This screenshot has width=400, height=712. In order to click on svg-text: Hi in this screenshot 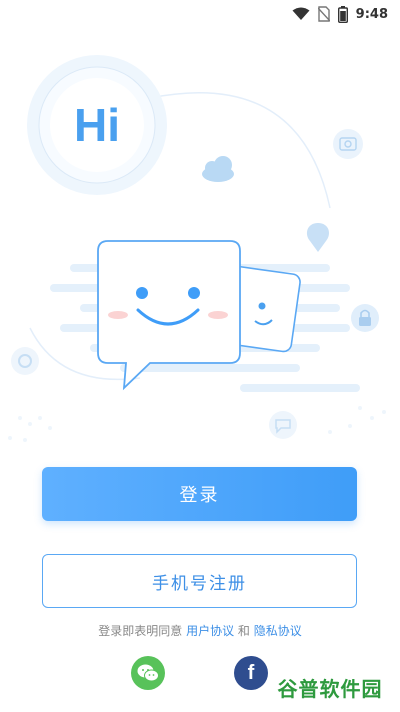, I will do `click(97, 125)`.